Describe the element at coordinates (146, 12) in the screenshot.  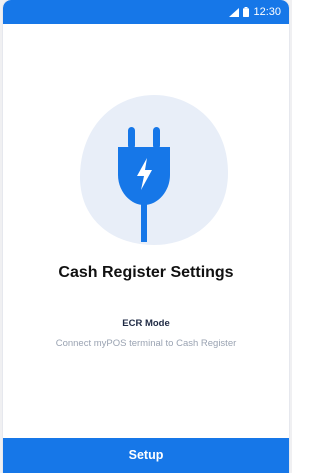
I see `status-bar: 12:30` at that location.